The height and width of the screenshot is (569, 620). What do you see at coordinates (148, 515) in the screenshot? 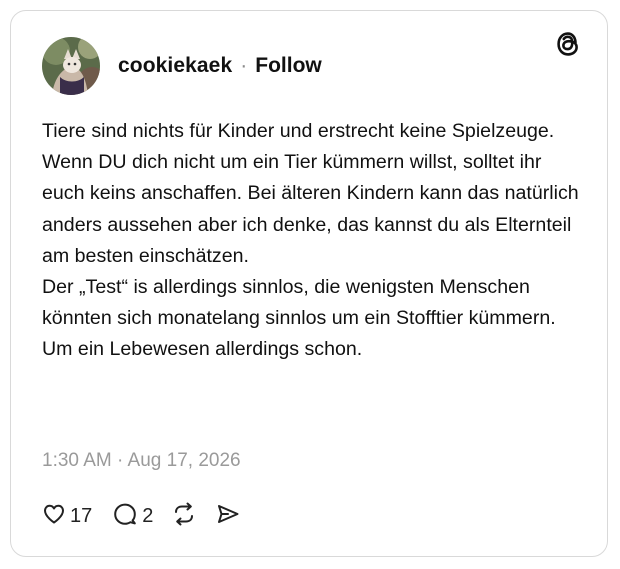
I see `reply-count: 2` at bounding box center [148, 515].